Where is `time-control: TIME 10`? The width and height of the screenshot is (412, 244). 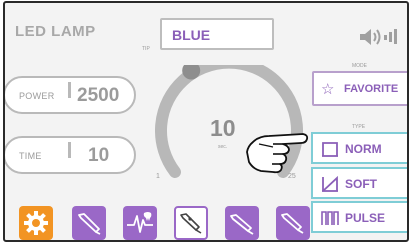
time-control: TIME 10 is located at coordinates (70, 155).